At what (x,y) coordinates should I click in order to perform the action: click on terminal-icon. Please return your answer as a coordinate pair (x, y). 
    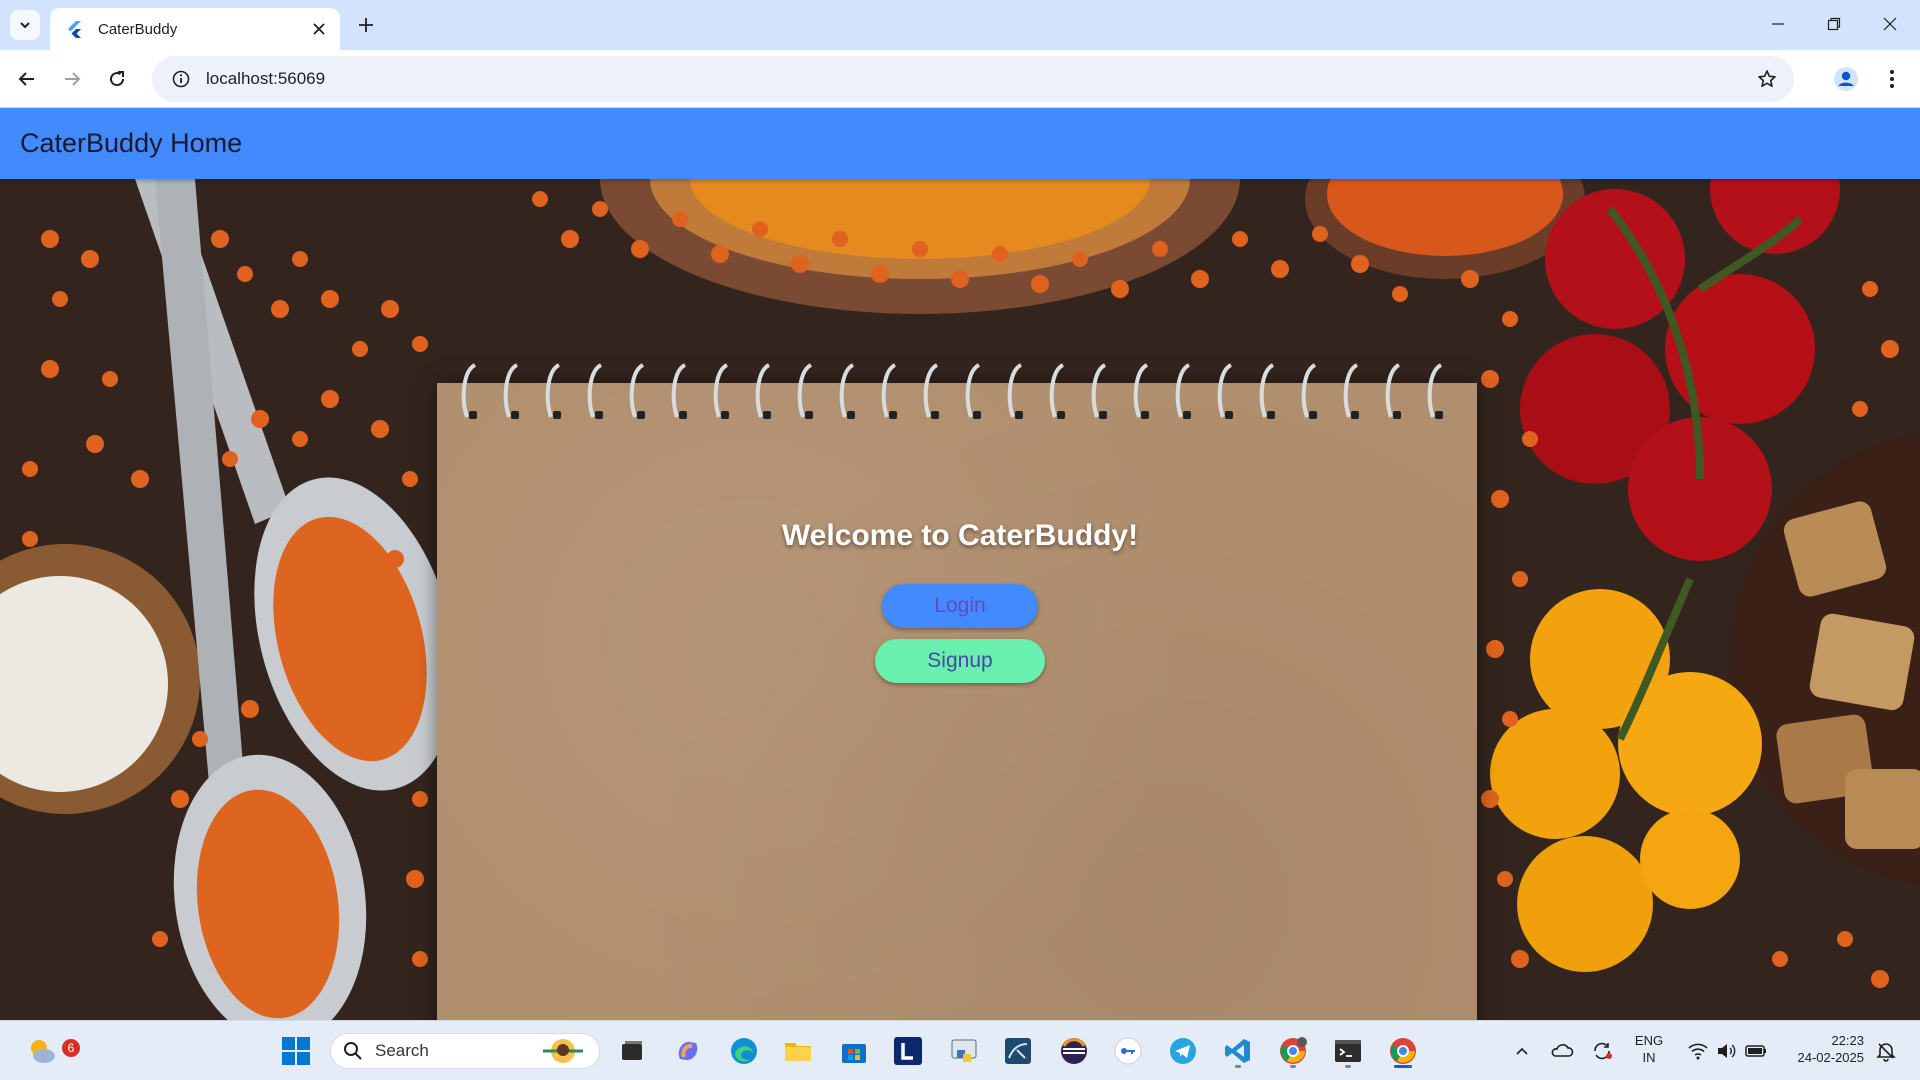
    Looking at the image, I should click on (1348, 1051).